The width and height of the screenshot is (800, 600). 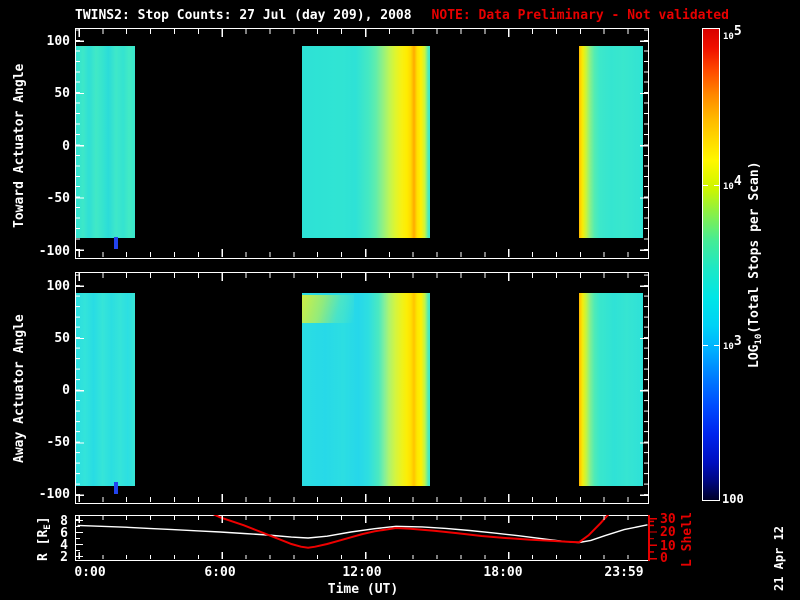 What do you see at coordinates (361, 519) in the screenshot?
I see `ephemeris-x-major-ticks-top` at bounding box center [361, 519].